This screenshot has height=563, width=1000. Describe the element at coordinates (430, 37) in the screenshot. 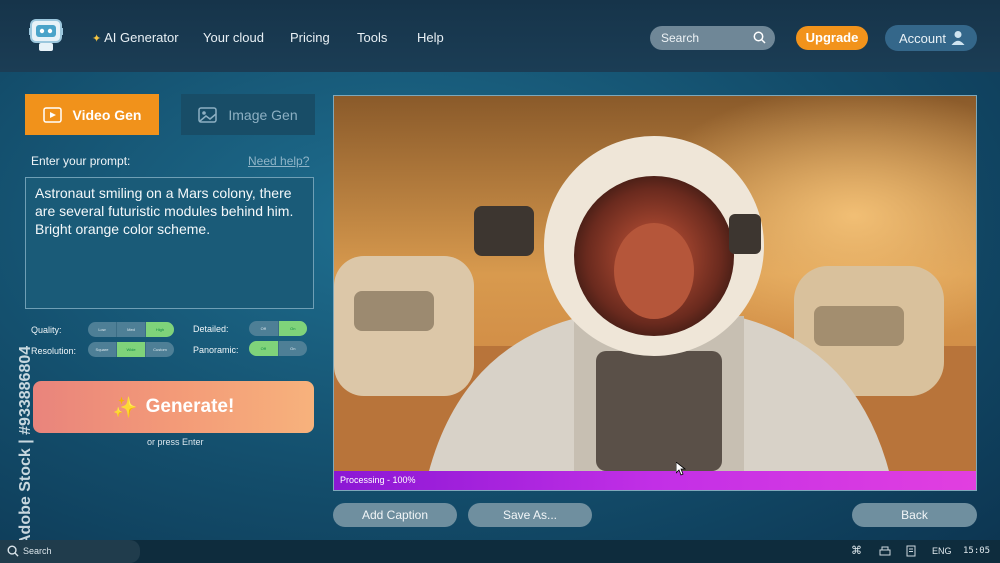

I see `nav-help: Help` at that location.